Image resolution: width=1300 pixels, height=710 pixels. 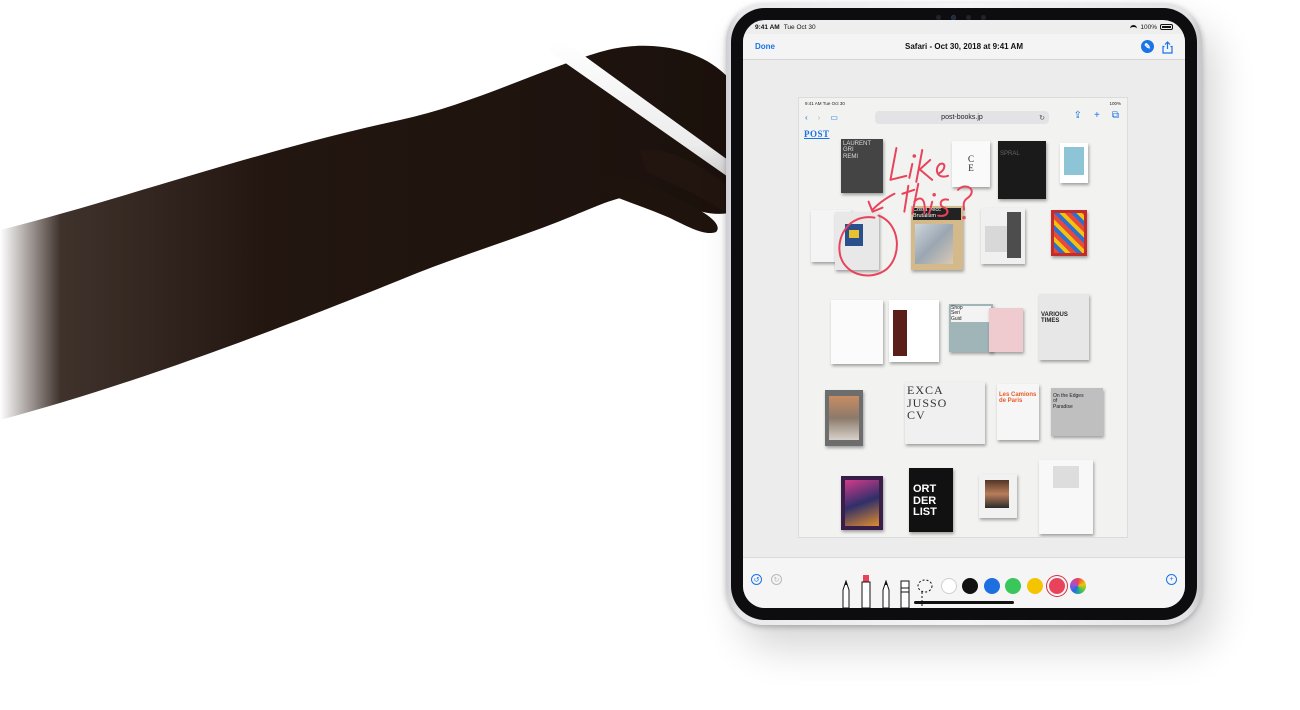 I want to click on battery-percent: 100%, so click(x=1148, y=27).